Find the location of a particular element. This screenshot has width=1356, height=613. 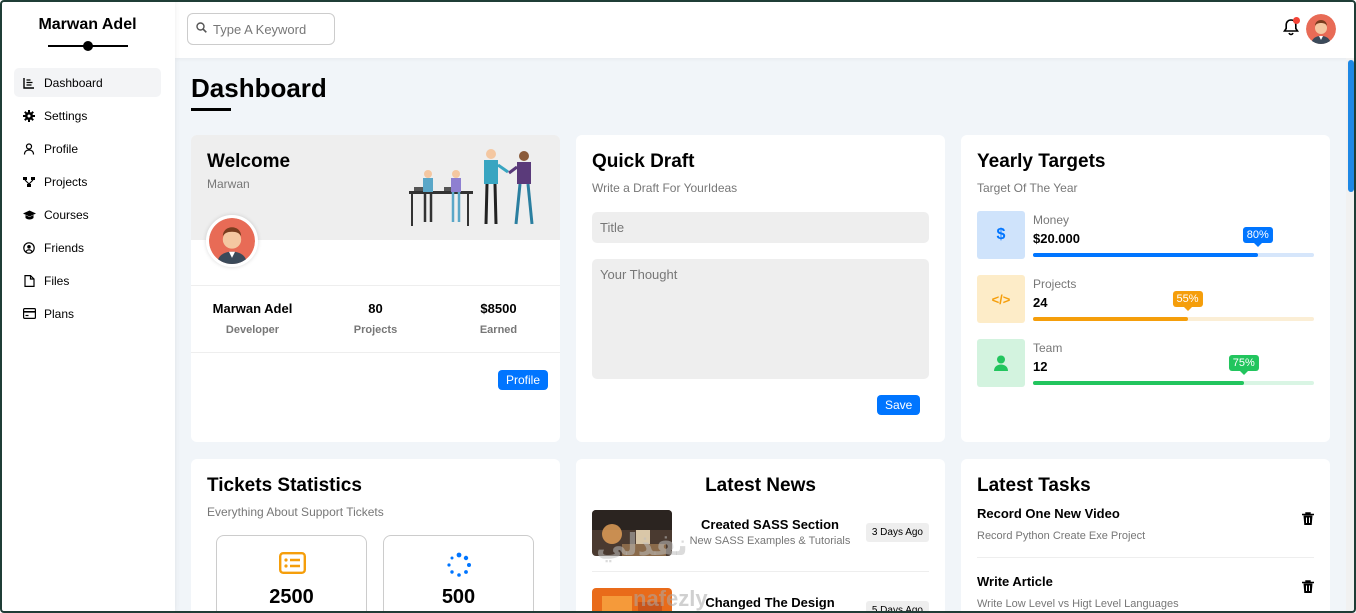

sidebar-item-settings: Settings is located at coordinates (87, 115).